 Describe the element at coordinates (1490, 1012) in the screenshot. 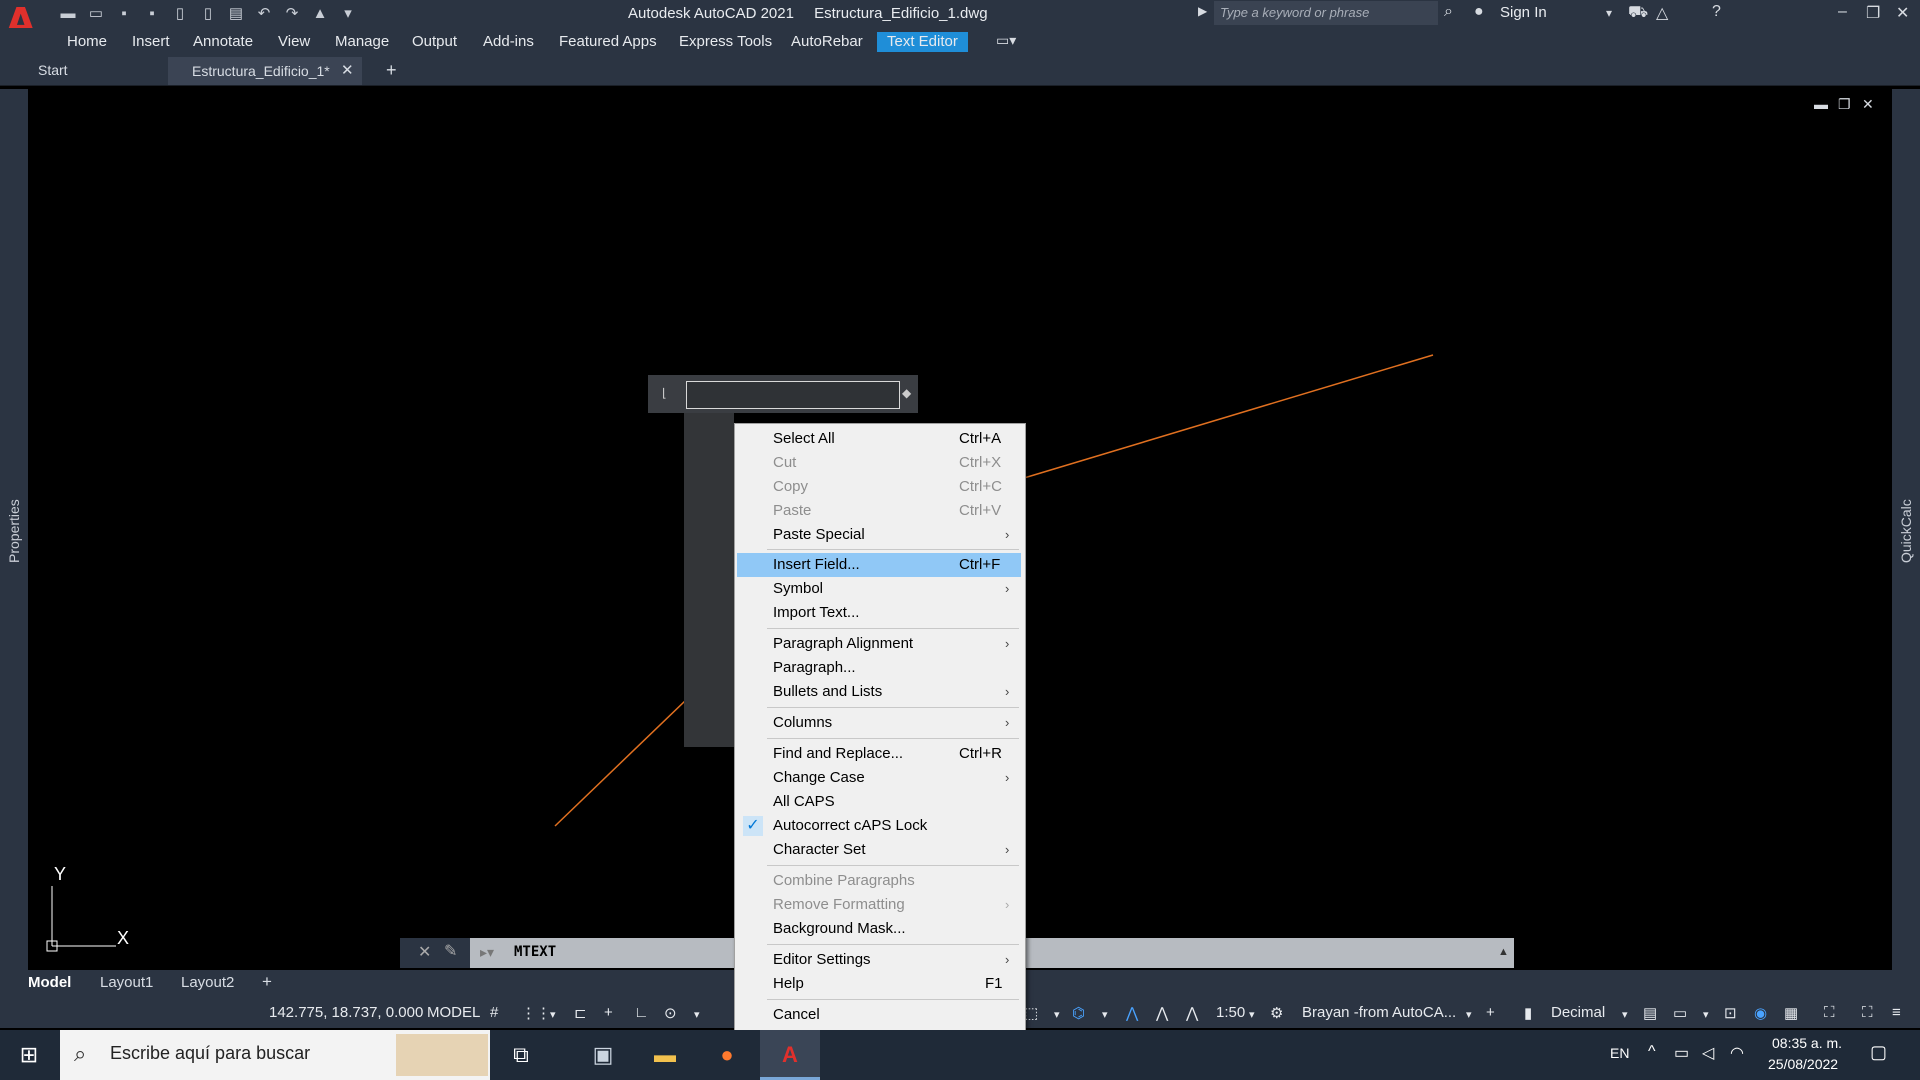

I see `annotation-monitor-icon: +` at that location.